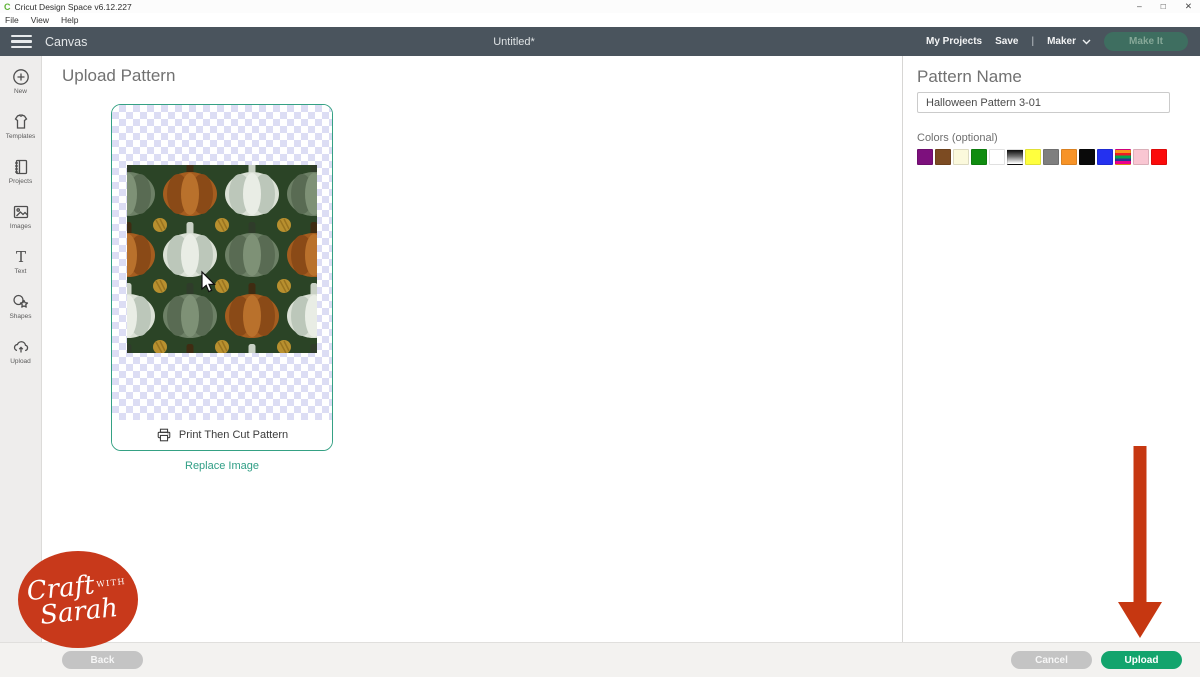 The image size is (1200, 677). What do you see at coordinates (943, 157) in the screenshot?
I see `color-swatch-brown` at bounding box center [943, 157].